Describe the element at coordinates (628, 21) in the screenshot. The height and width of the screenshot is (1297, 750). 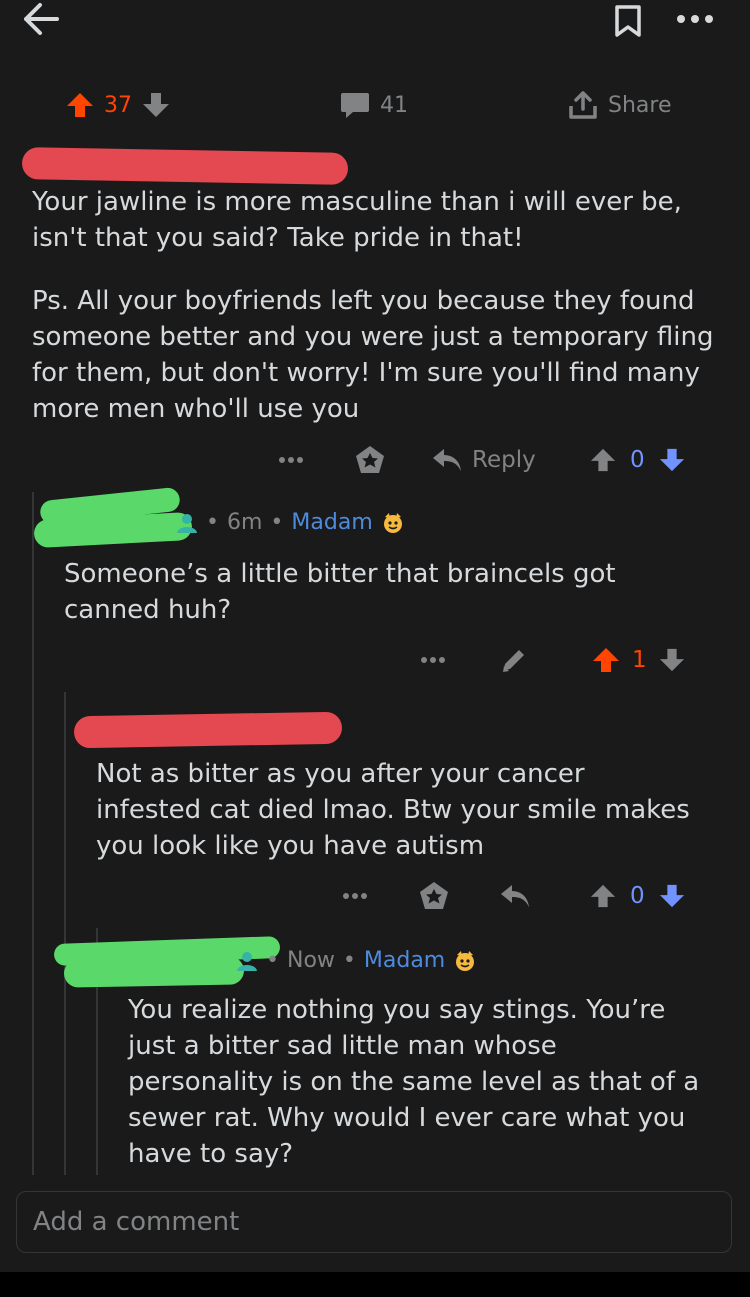
I see `bookmark-icon` at that location.